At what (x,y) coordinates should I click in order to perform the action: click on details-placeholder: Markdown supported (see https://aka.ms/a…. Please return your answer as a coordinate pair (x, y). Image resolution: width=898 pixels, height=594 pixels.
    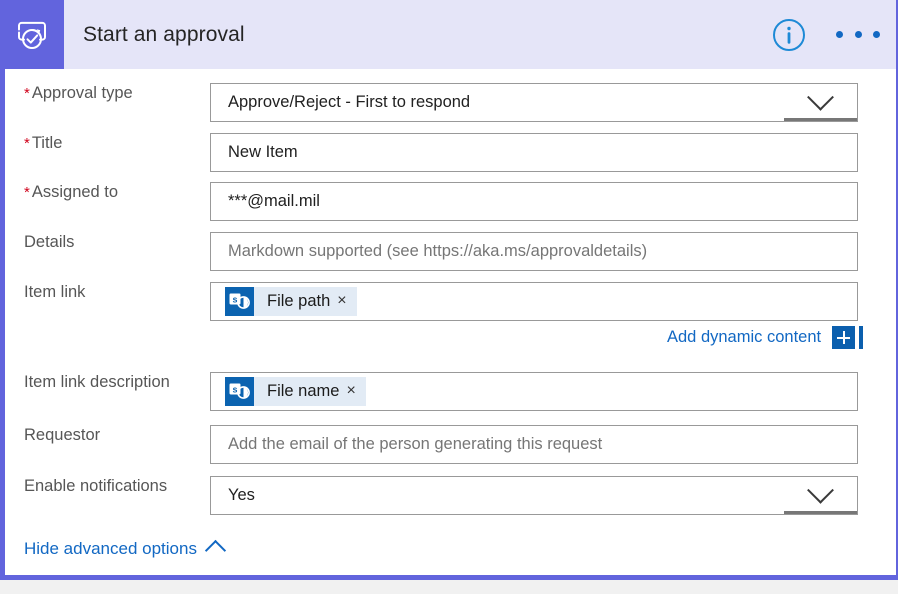
    Looking at the image, I should click on (438, 251).